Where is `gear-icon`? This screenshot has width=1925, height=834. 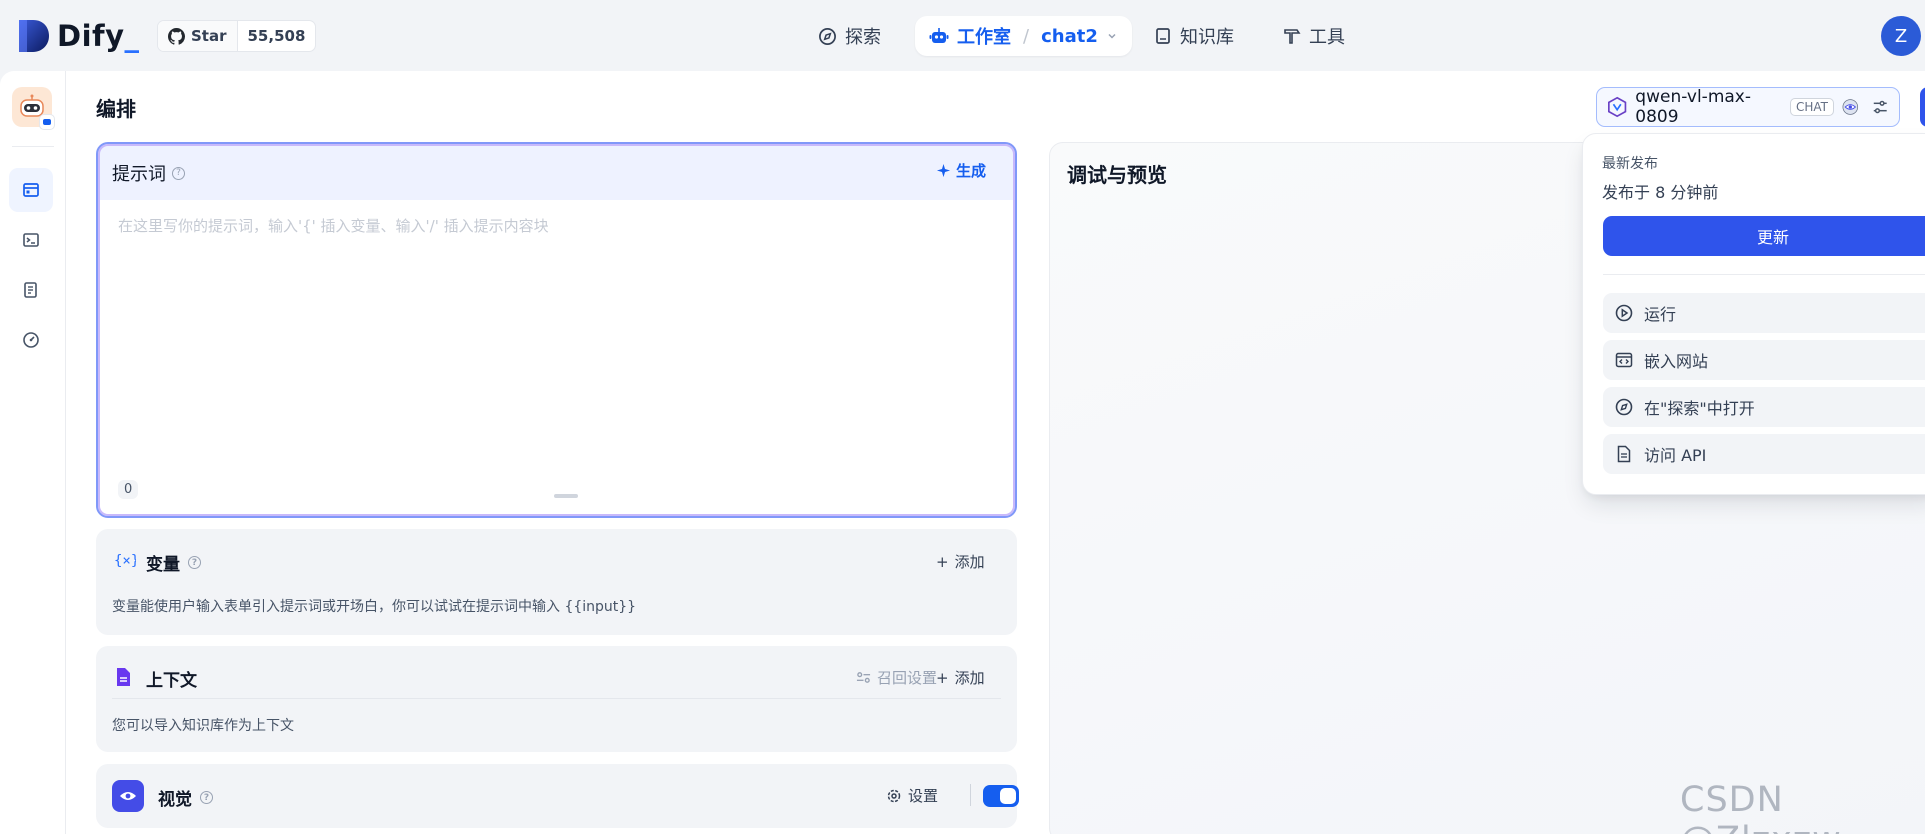
gear-icon is located at coordinates (894, 795).